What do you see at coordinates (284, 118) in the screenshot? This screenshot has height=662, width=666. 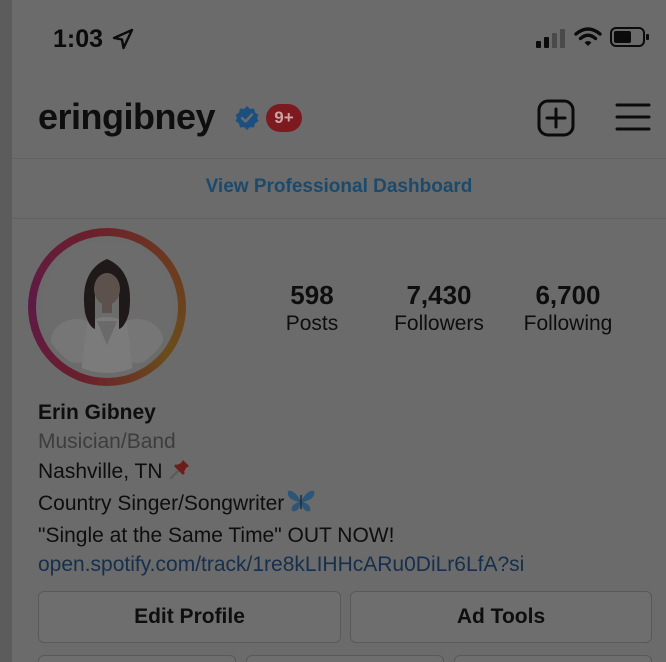 I see `notification-badge: 9+` at bounding box center [284, 118].